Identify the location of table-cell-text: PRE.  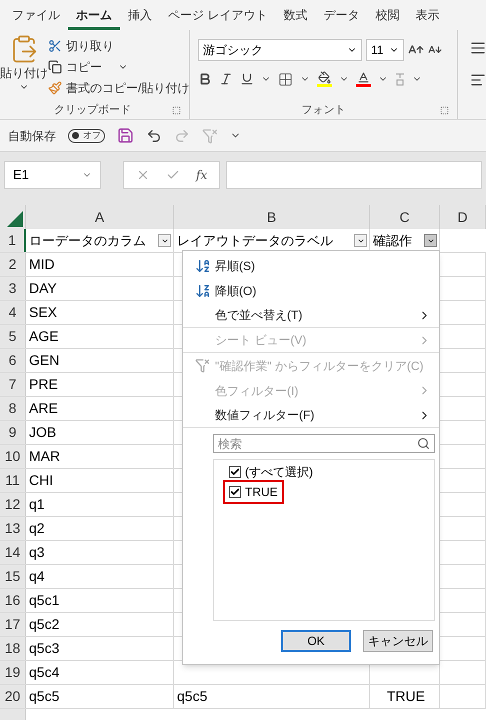
(43, 384).